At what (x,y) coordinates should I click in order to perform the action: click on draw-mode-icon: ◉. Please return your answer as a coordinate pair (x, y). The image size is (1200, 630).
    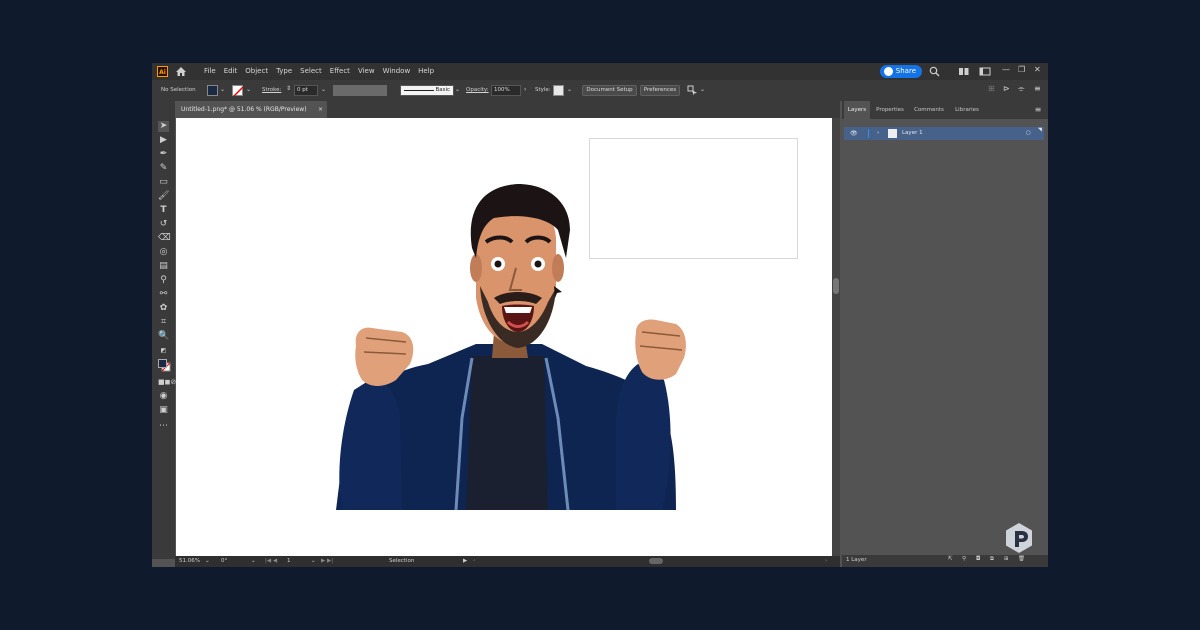
    Looking at the image, I should click on (163, 396).